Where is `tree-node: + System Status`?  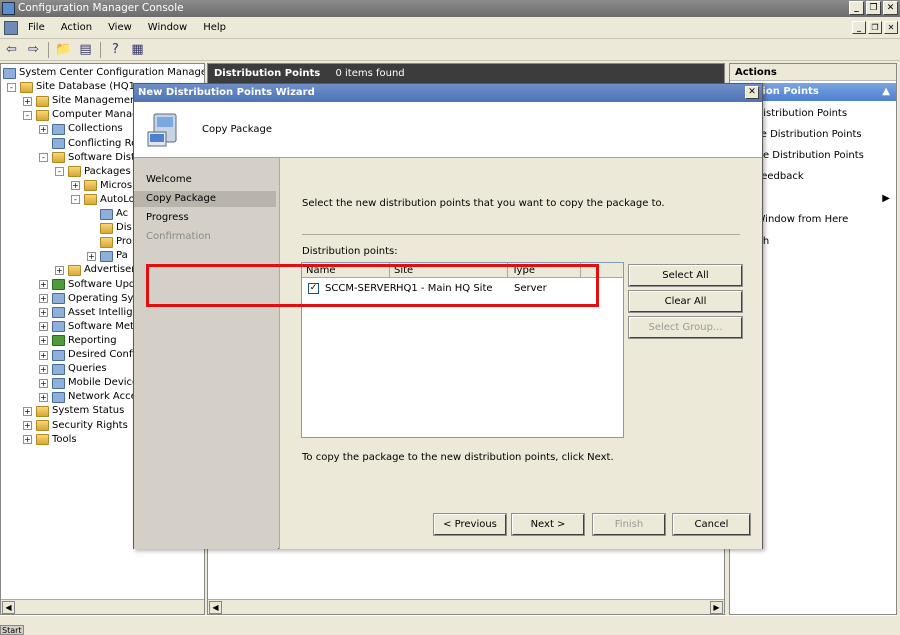 tree-node: + System Status is located at coordinates (73, 411).